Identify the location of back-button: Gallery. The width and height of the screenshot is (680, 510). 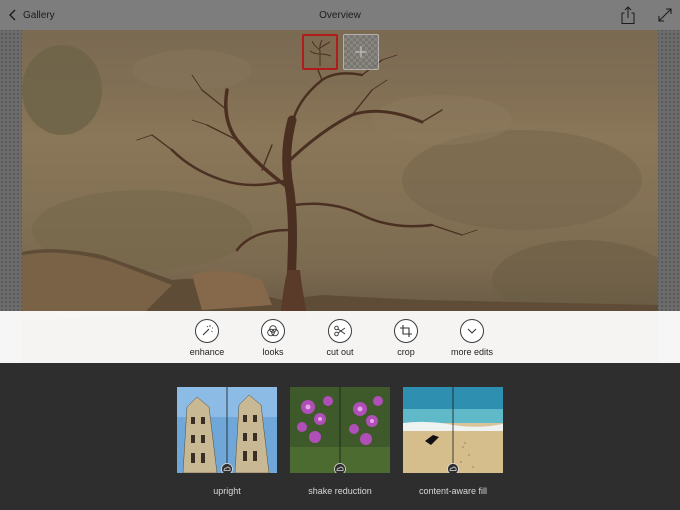
(31, 15).